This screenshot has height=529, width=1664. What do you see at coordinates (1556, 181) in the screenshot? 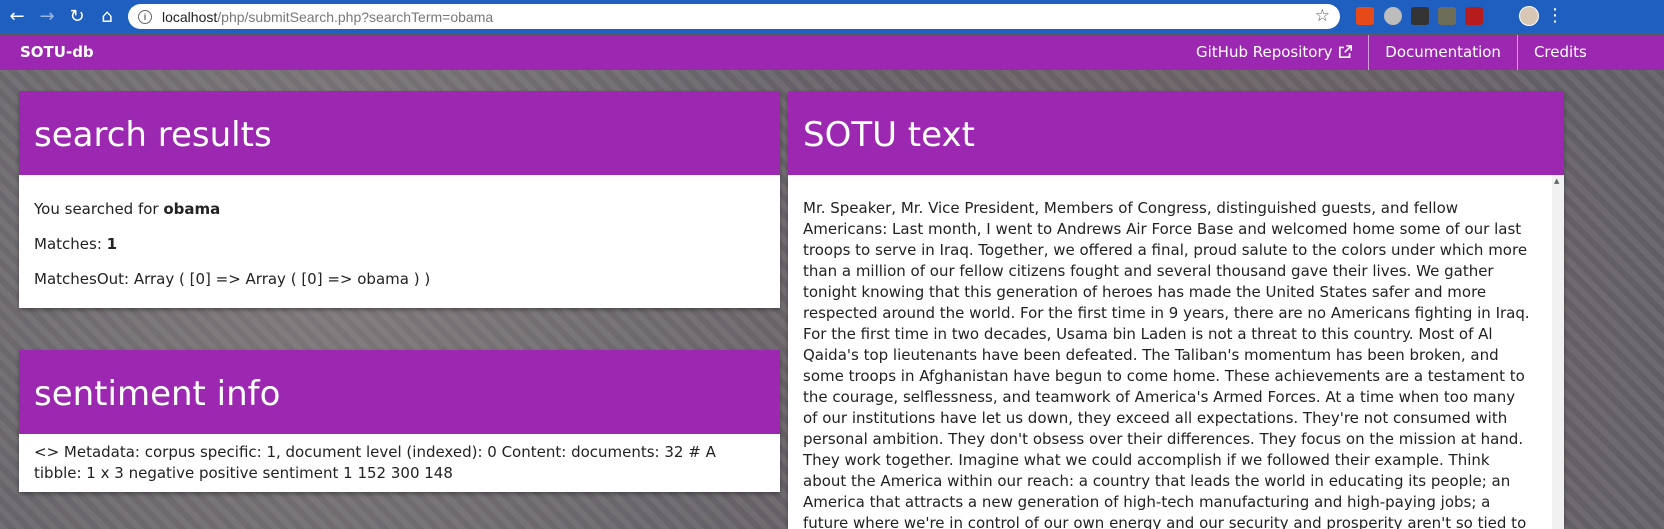
I see `scroll-up-icon: ▲` at bounding box center [1556, 181].